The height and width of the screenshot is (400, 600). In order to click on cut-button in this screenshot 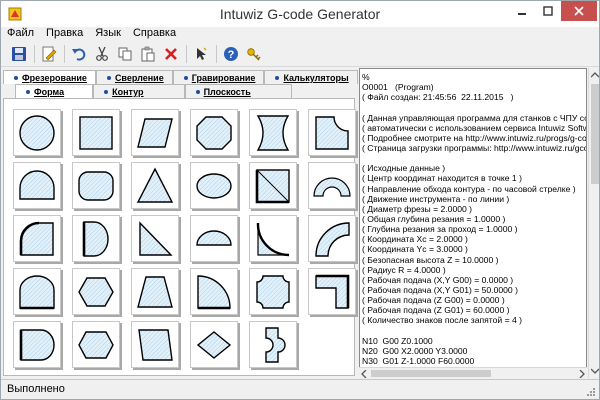, I will do `click(102, 54)`.